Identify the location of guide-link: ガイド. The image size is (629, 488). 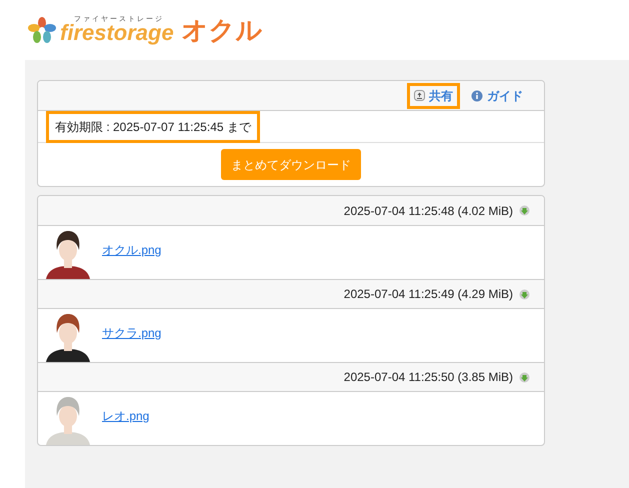
(497, 95).